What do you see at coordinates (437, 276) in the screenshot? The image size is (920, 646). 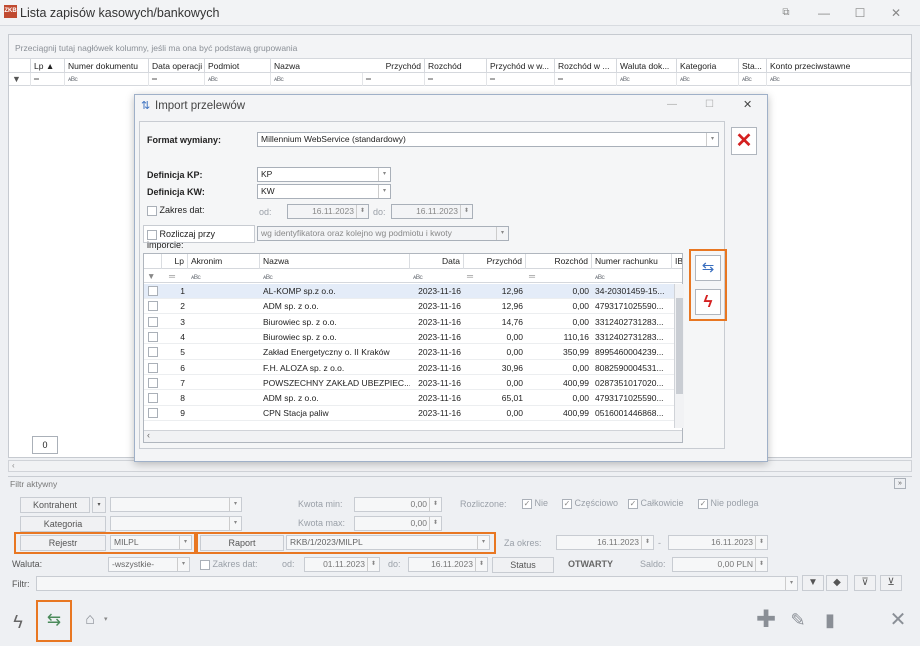 I see `mfilter-data: ᴀBc` at bounding box center [437, 276].